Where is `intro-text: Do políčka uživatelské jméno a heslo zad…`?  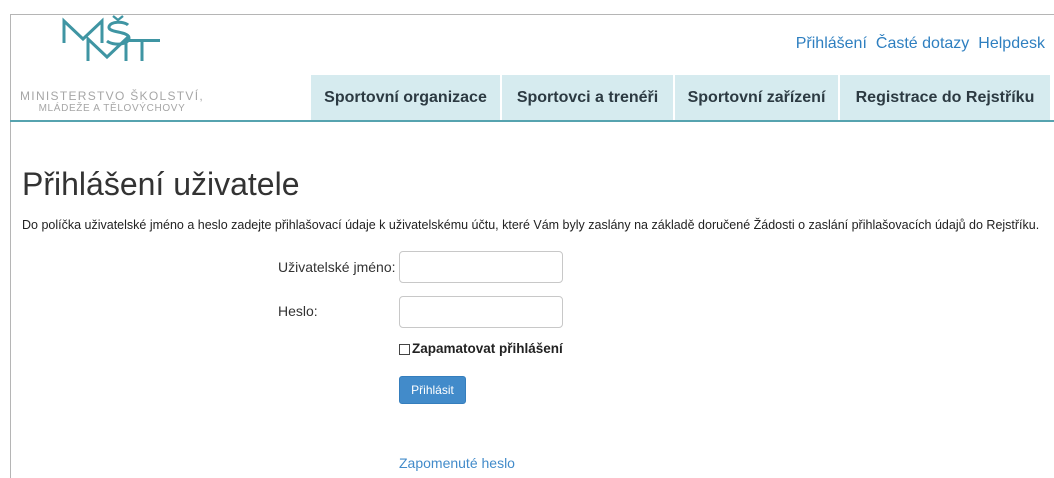
intro-text: Do políčka uživatelské jméno a heslo zad… is located at coordinates (531, 225).